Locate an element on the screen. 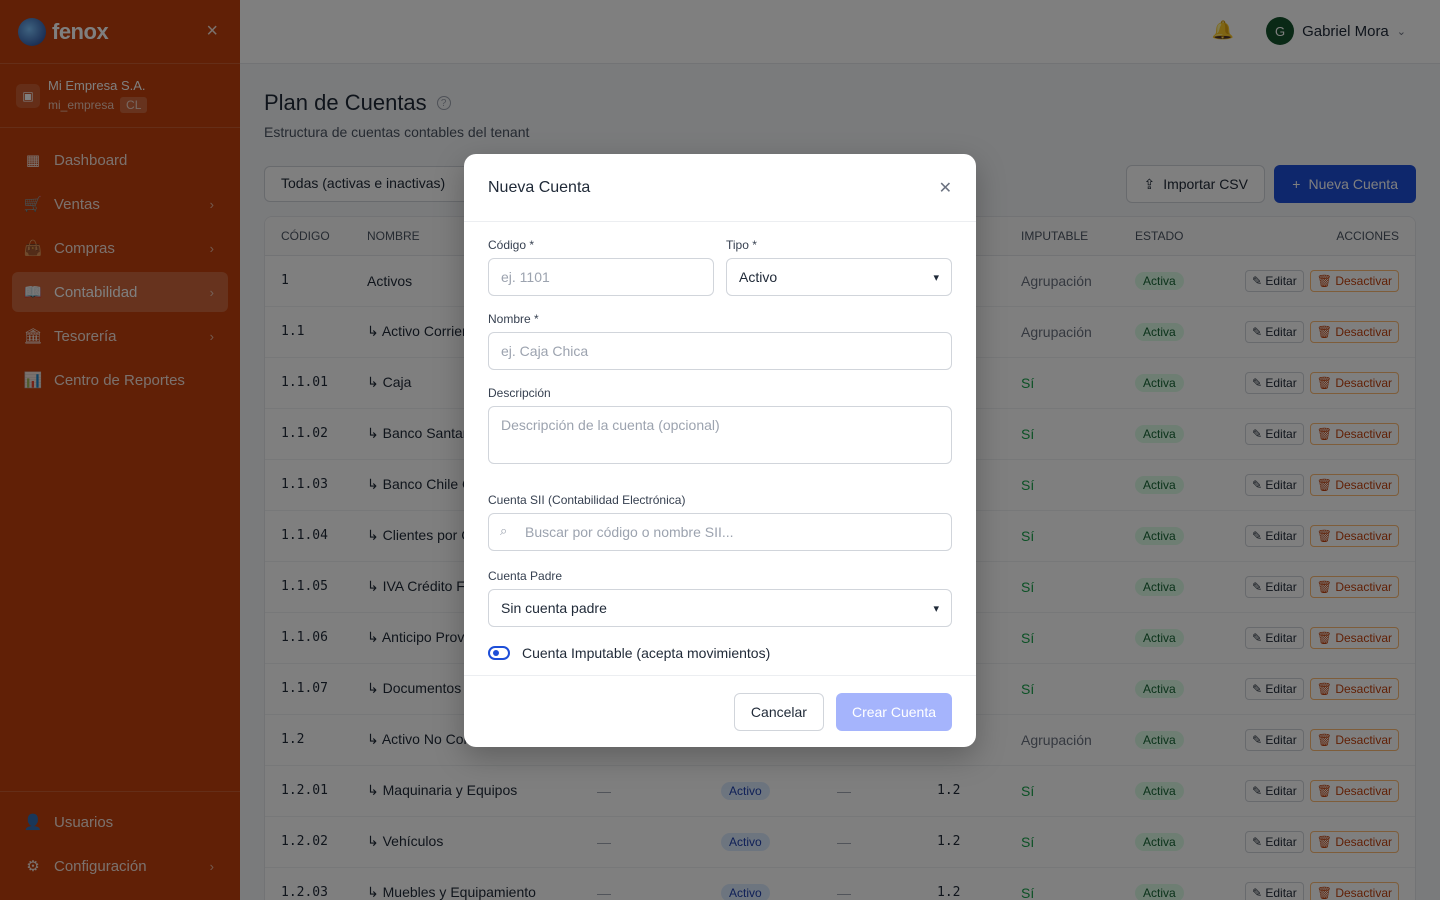  search-icon: ⌕ is located at coordinates (504, 530).